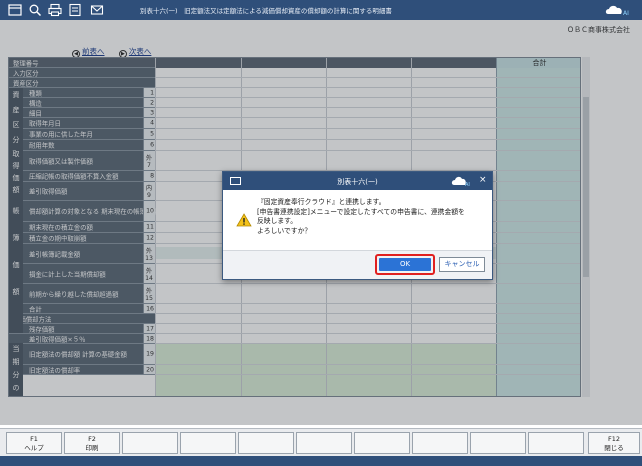 Image resolution: width=642 pixels, height=466 pixels. Describe the element at coordinates (284, 230) in the screenshot. I see `dialog-message-line: よろしいですか？` at that location.